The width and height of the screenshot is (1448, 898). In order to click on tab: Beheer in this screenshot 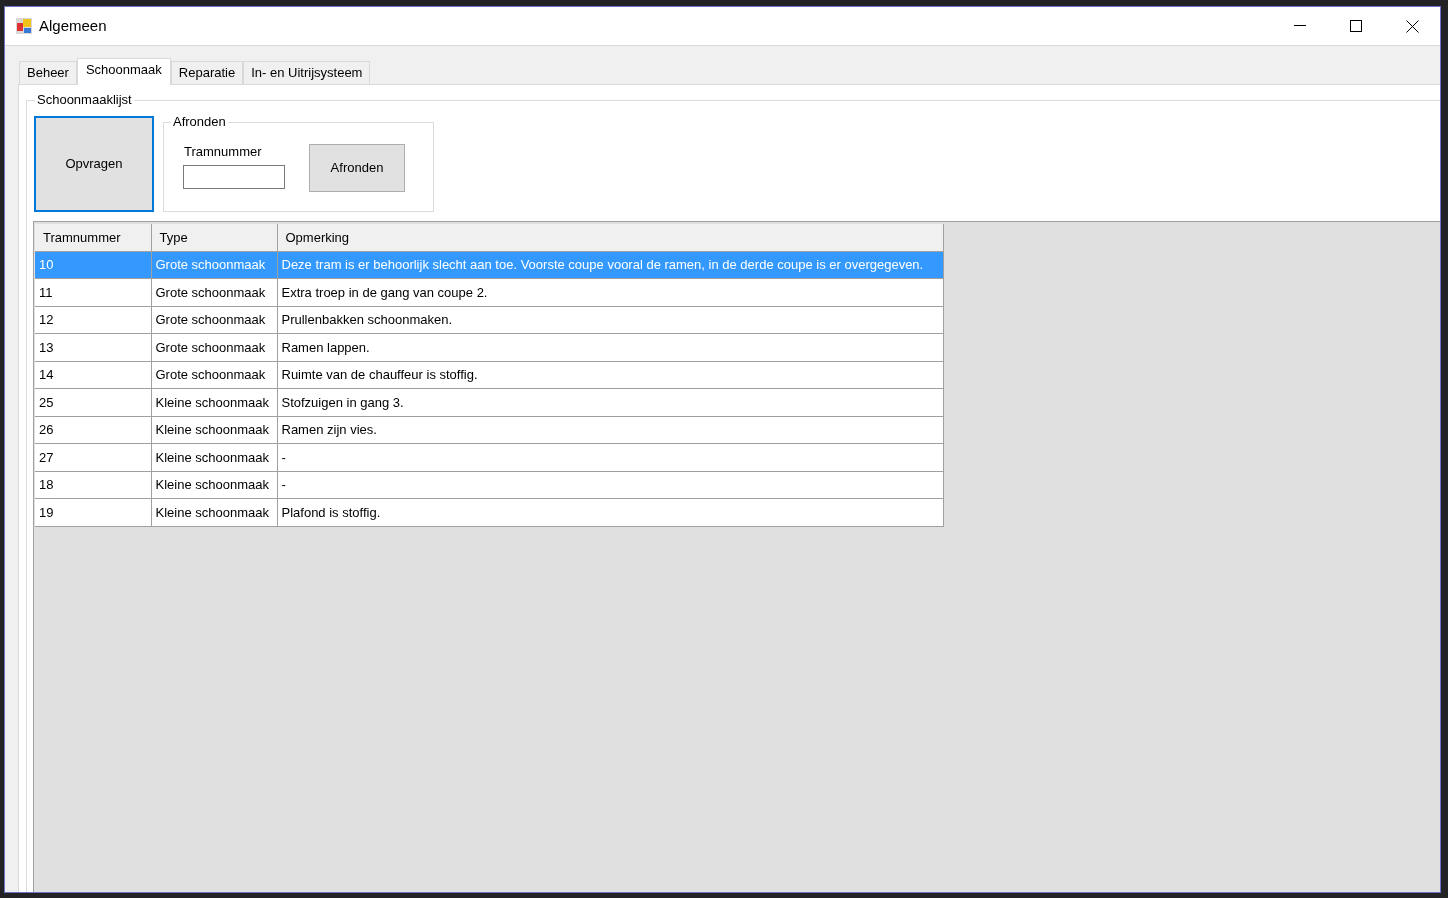, I will do `click(48, 72)`.